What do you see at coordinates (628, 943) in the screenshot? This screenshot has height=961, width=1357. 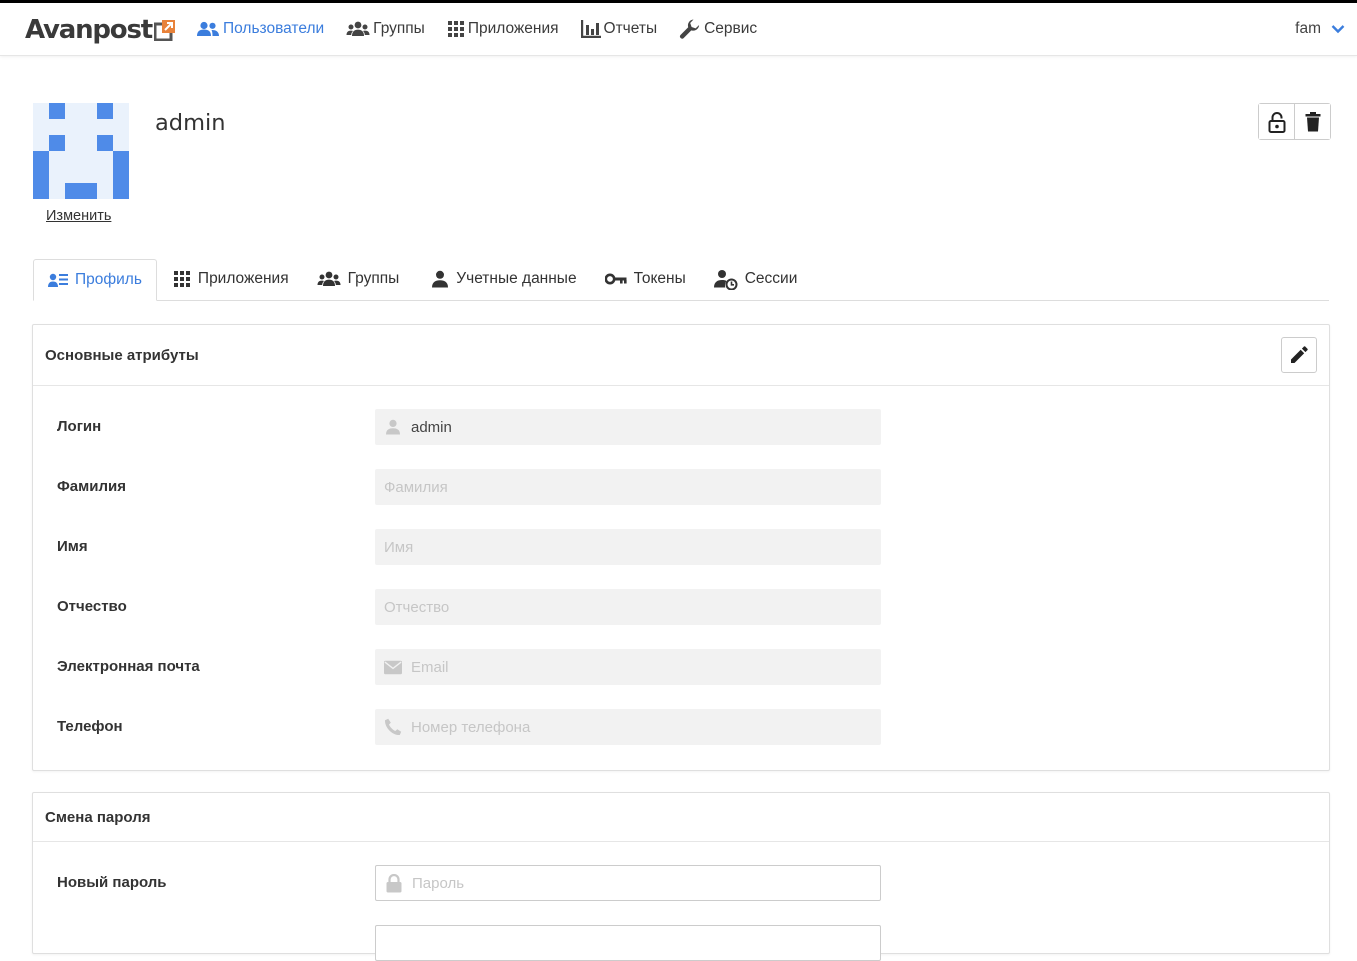 I see `confirm-password-field-wrapper` at bounding box center [628, 943].